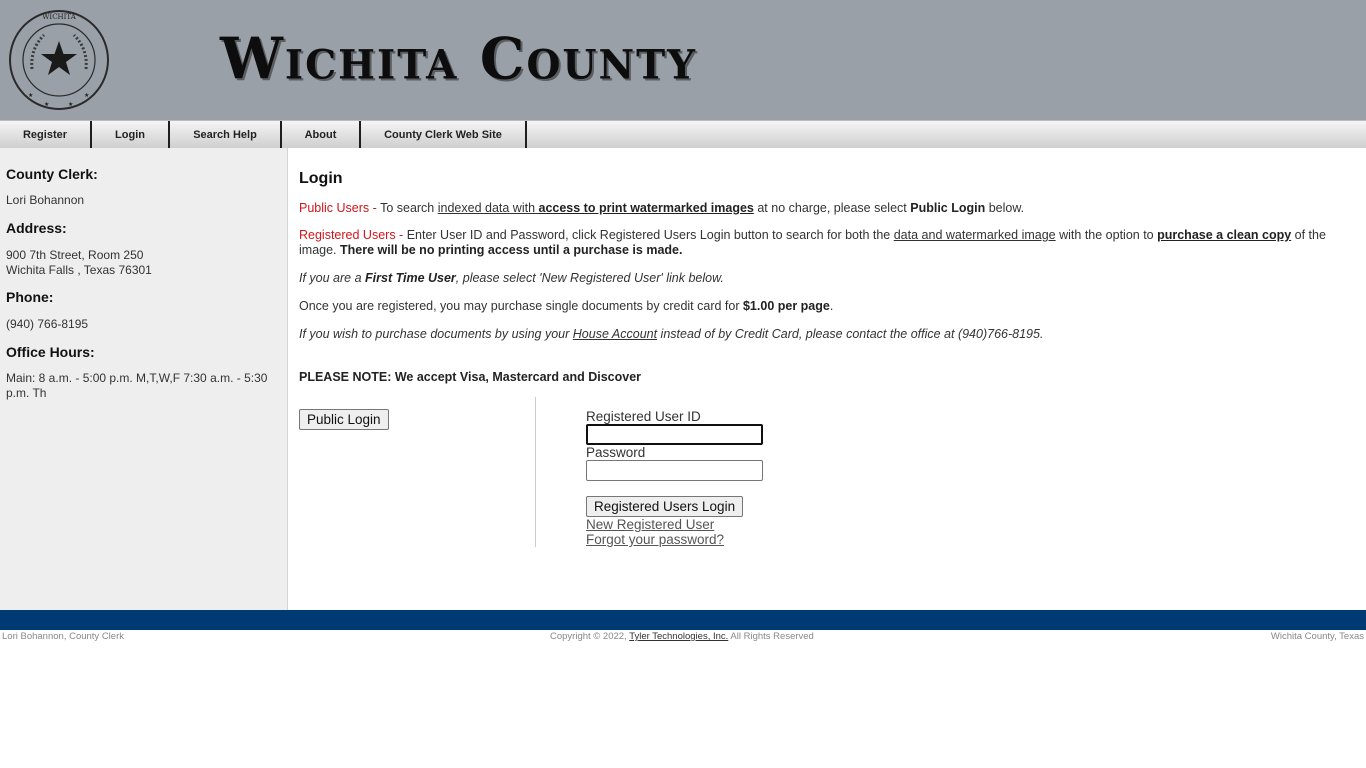  Describe the element at coordinates (36, 228) in the screenshot. I see `address-heading: Address:` at that location.